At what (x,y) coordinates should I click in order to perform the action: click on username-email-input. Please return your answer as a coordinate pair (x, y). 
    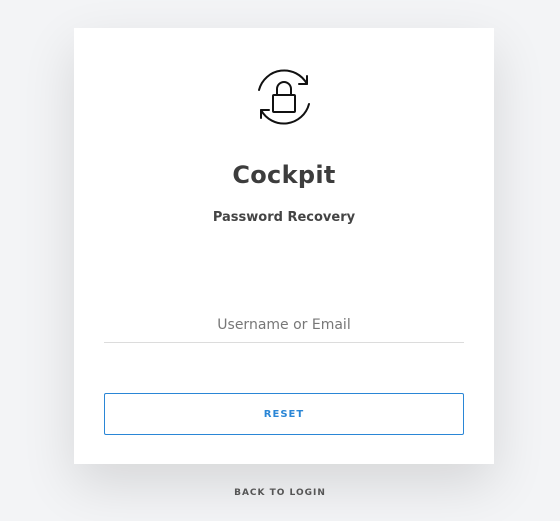
    Looking at the image, I should click on (284, 325).